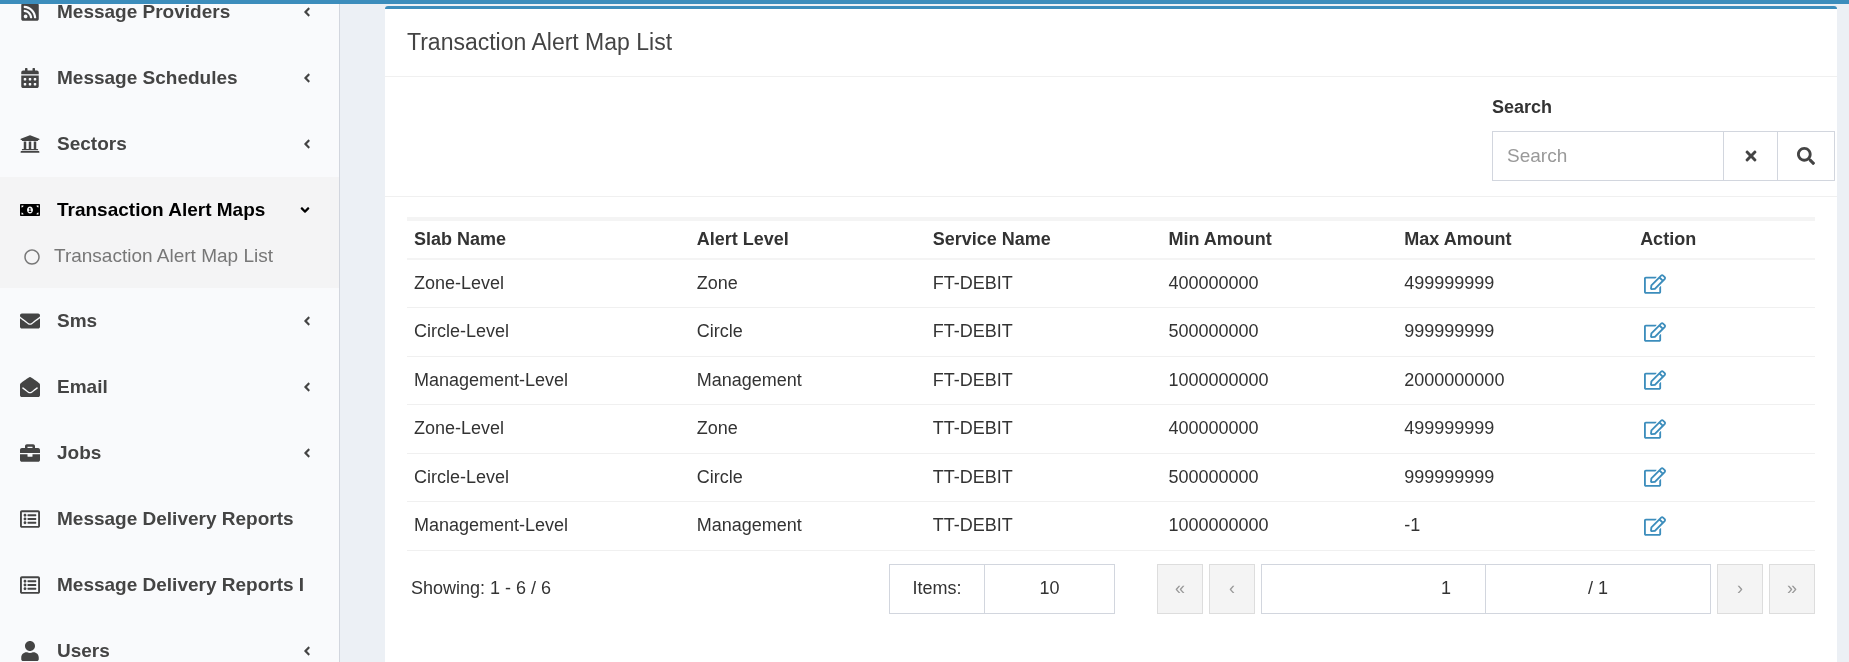  What do you see at coordinates (991, 239) in the screenshot?
I see `column-header: Service Name` at bounding box center [991, 239].